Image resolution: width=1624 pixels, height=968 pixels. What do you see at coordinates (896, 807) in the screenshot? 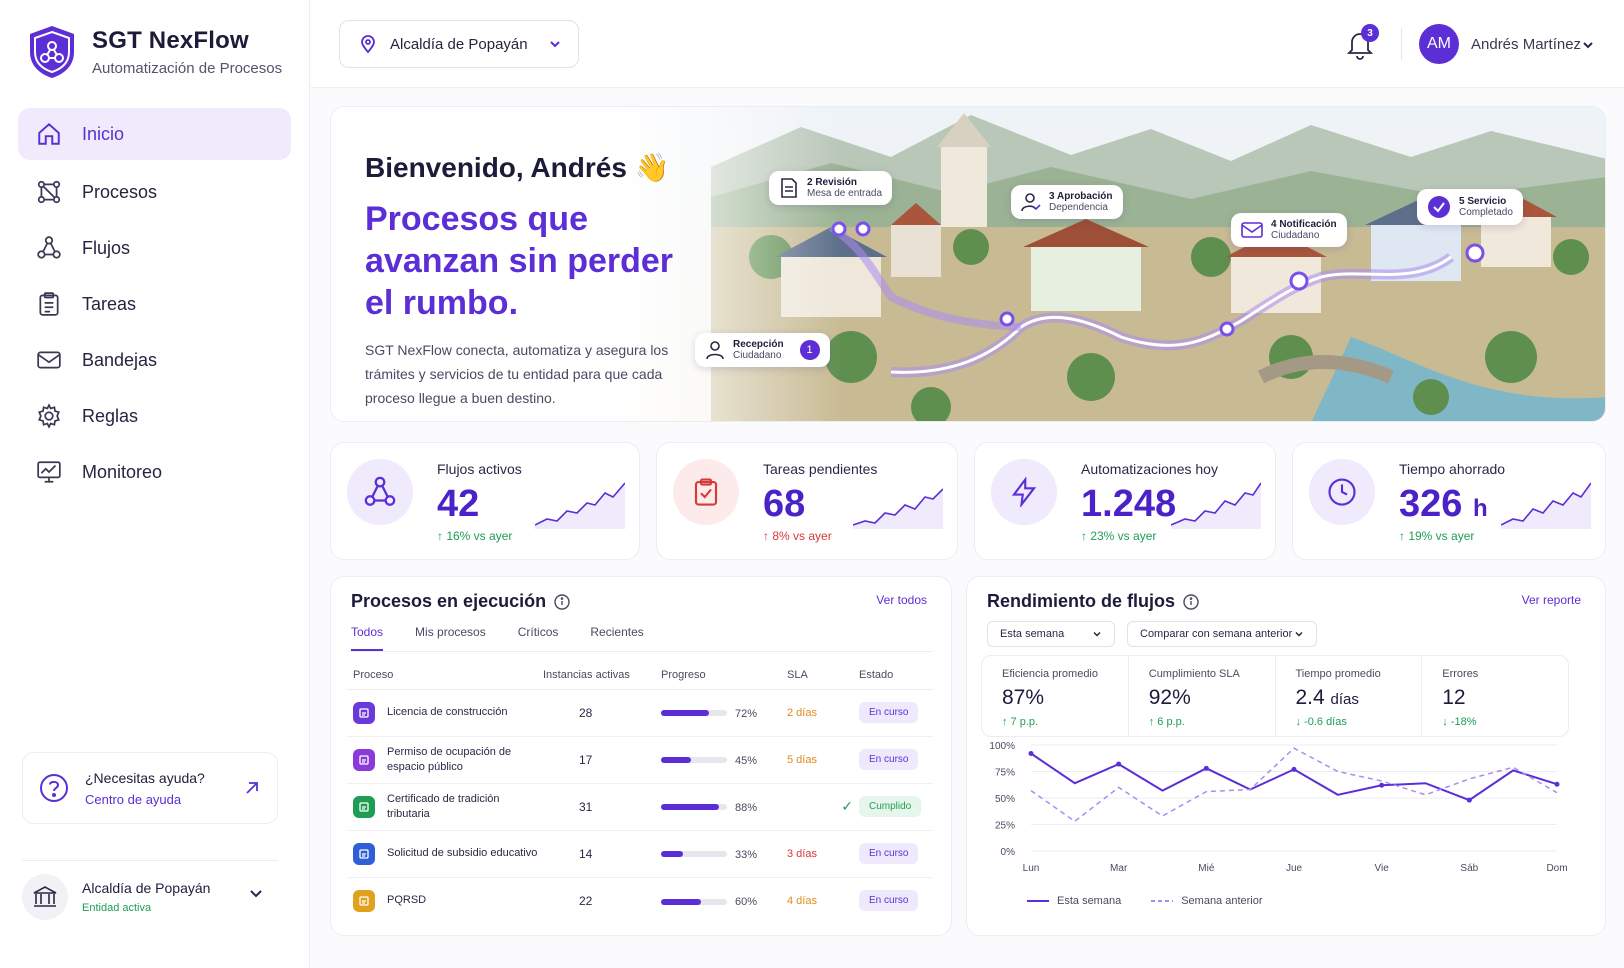
I see `cell-estado: Cumplido` at bounding box center [896, 807].